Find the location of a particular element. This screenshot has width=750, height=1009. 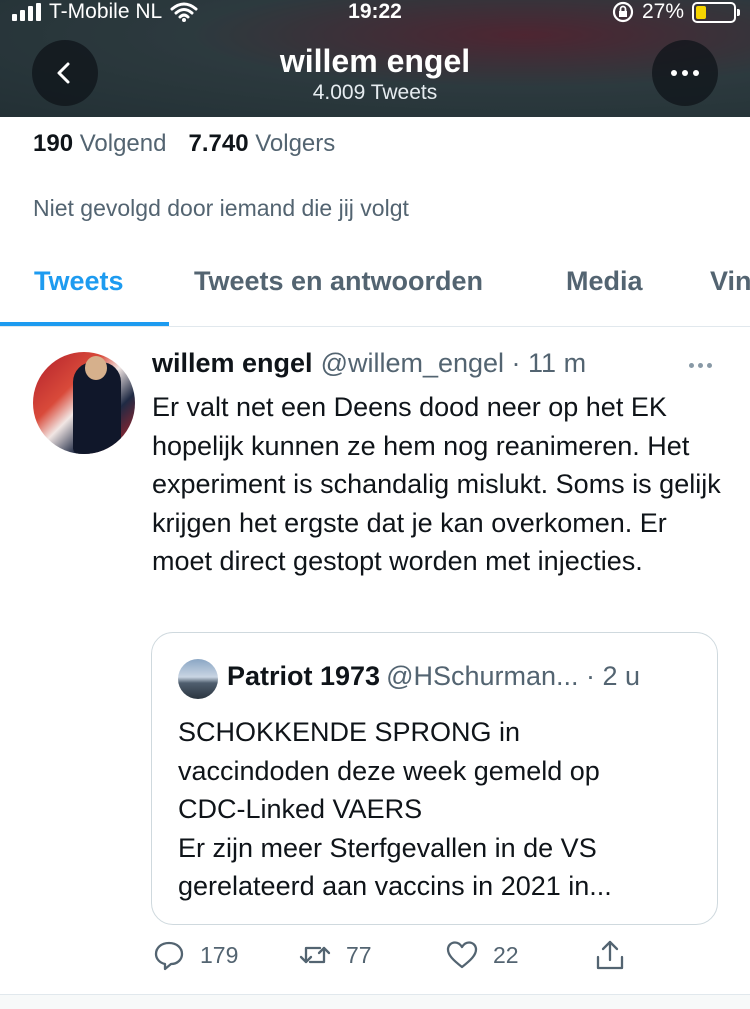

more-horizontal-icon is located at coordinates (685, 73).